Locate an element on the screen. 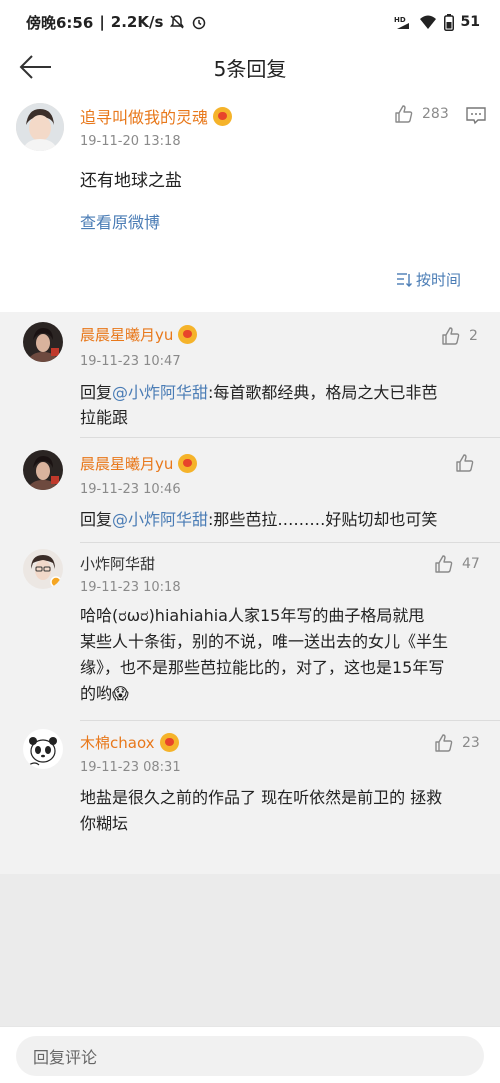 The height and width of the screenshot is (1083, 500). wifi-icon is located at coordinates (428, 22).